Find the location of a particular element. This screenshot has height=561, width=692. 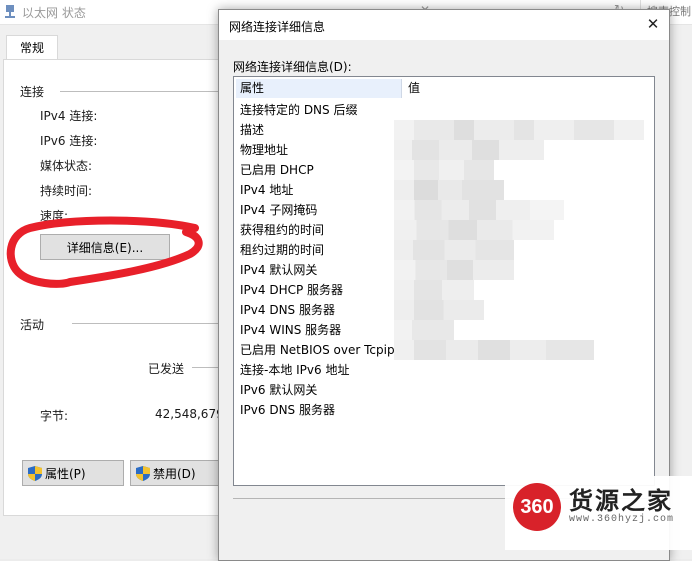

duration-label: 持续时间: is located at coordinates (66, 191).